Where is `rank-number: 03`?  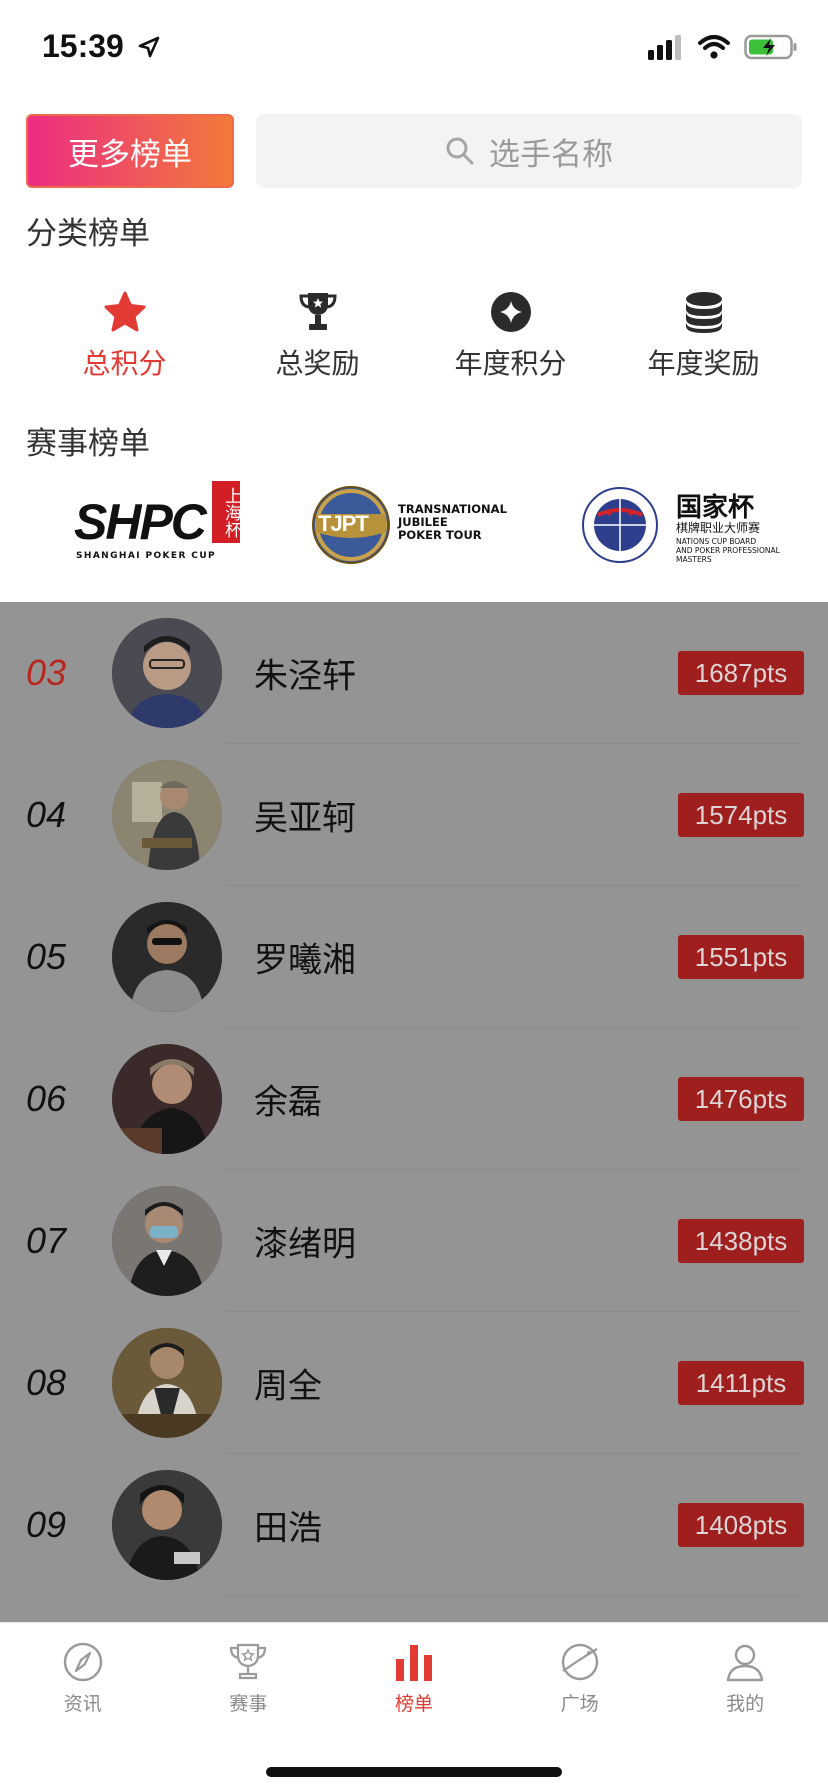 rank-number: 03 is located at coordinates (46, 672).